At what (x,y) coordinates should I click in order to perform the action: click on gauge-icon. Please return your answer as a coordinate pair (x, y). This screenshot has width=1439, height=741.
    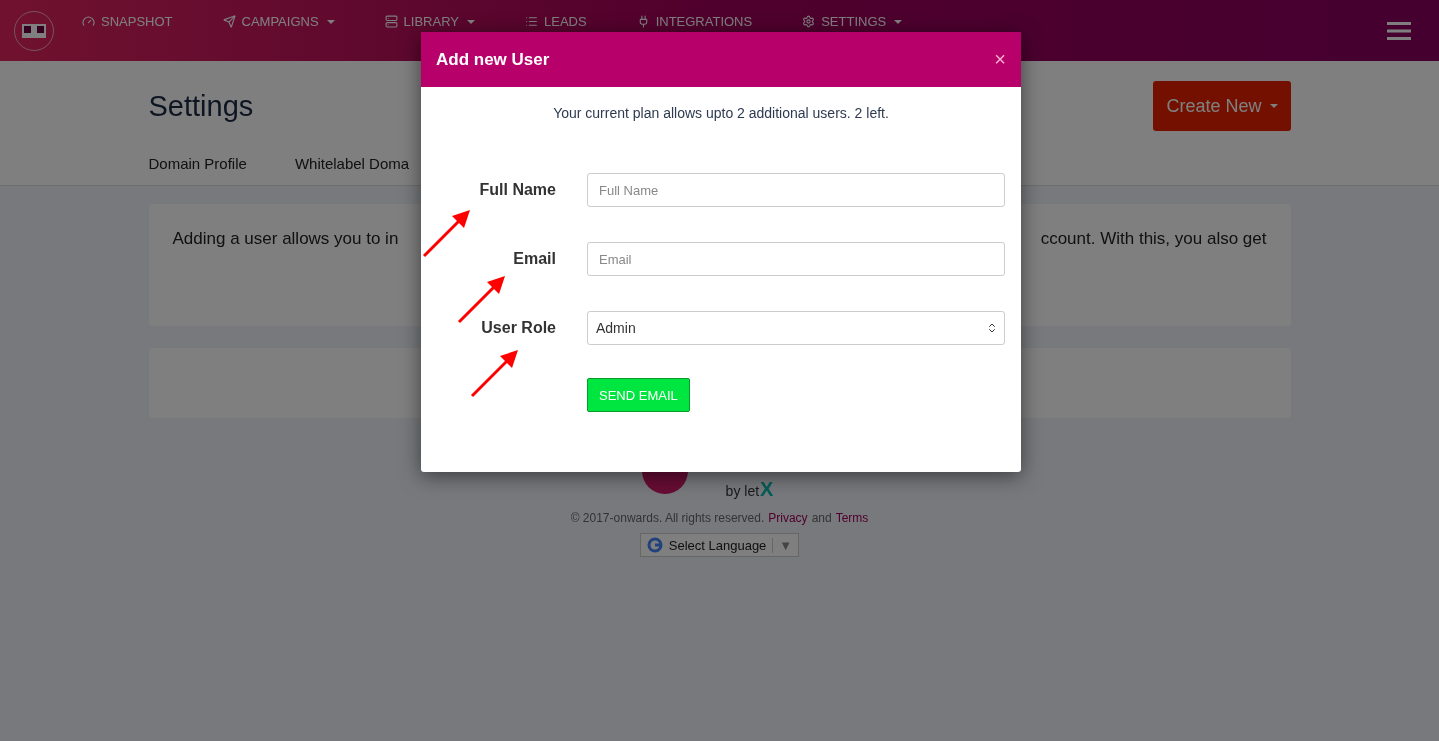
    Looking at the image, I should click on (88, 21).